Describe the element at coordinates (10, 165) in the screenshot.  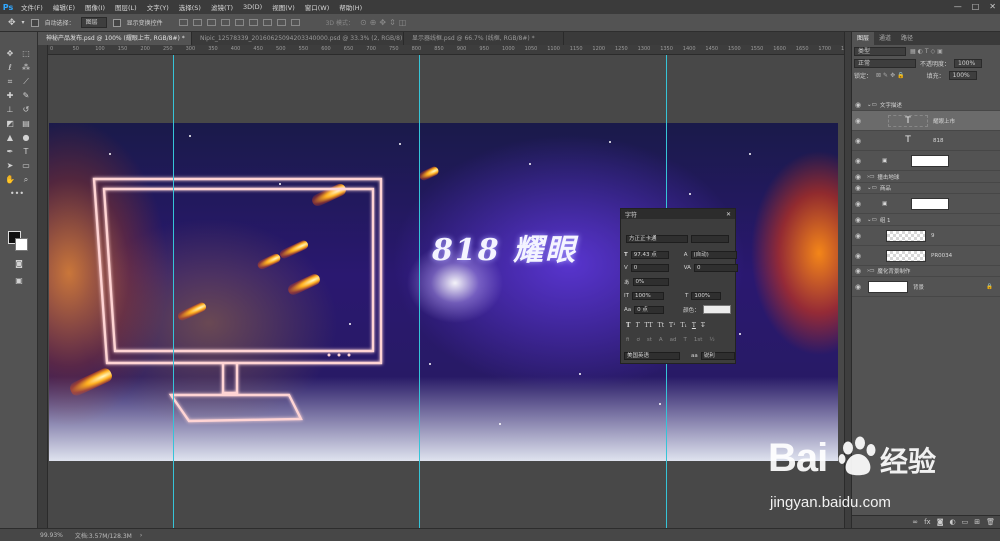
I see `path-select-icon: ➤` at that location.